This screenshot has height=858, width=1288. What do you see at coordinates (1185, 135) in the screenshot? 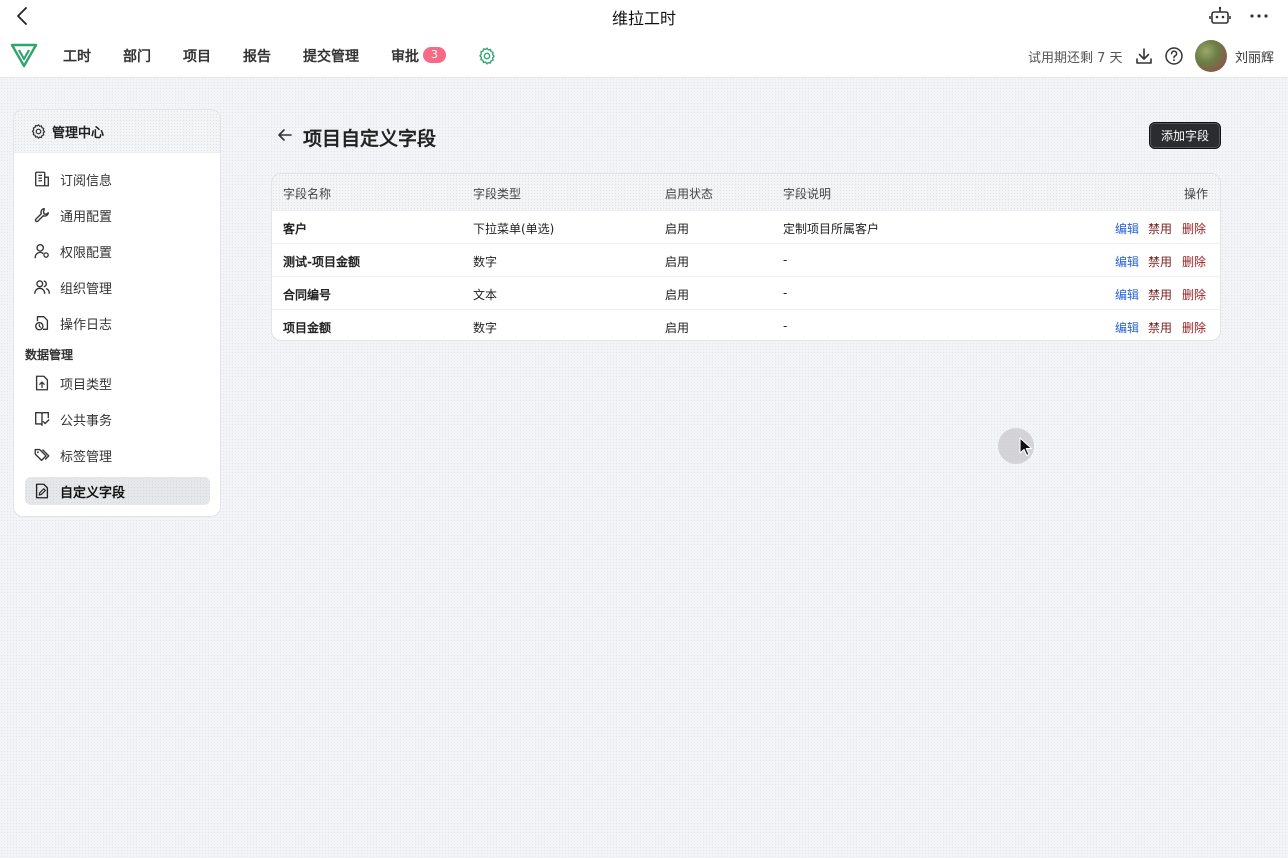
I see `add-field-button: 添加字段` at bounding box center [1185, 135].